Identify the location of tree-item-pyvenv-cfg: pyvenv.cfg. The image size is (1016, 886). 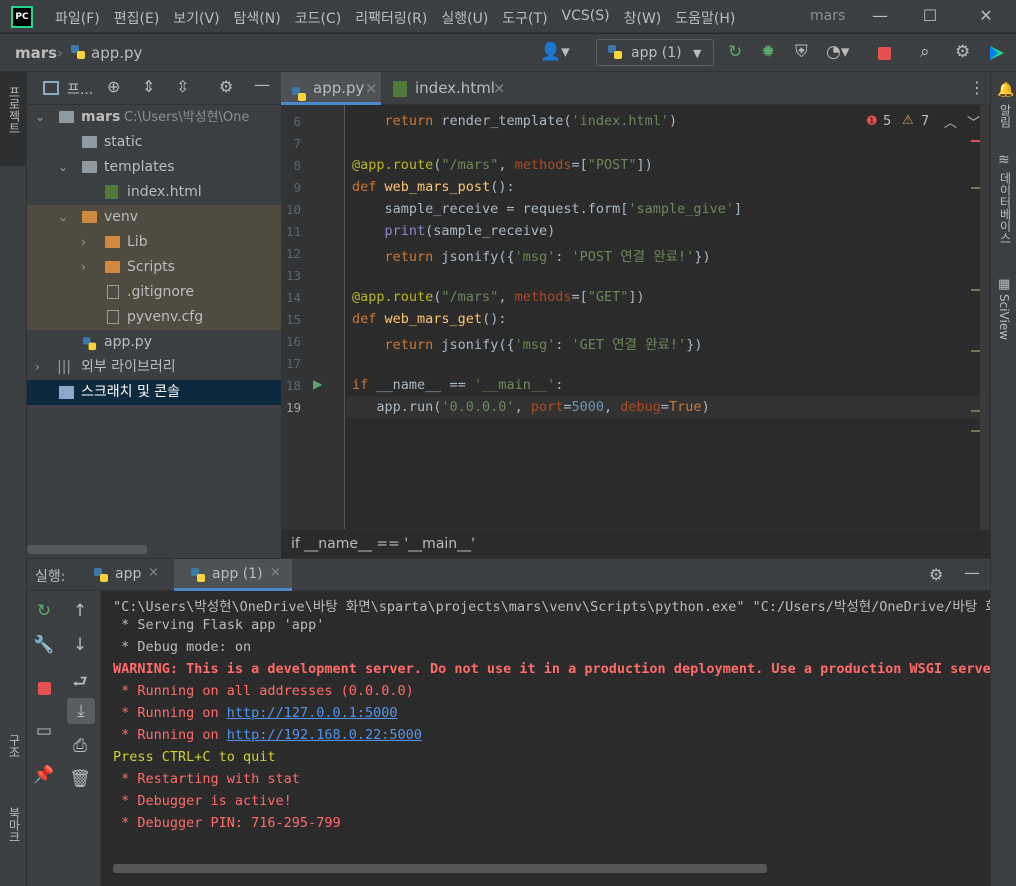
(154, 317).